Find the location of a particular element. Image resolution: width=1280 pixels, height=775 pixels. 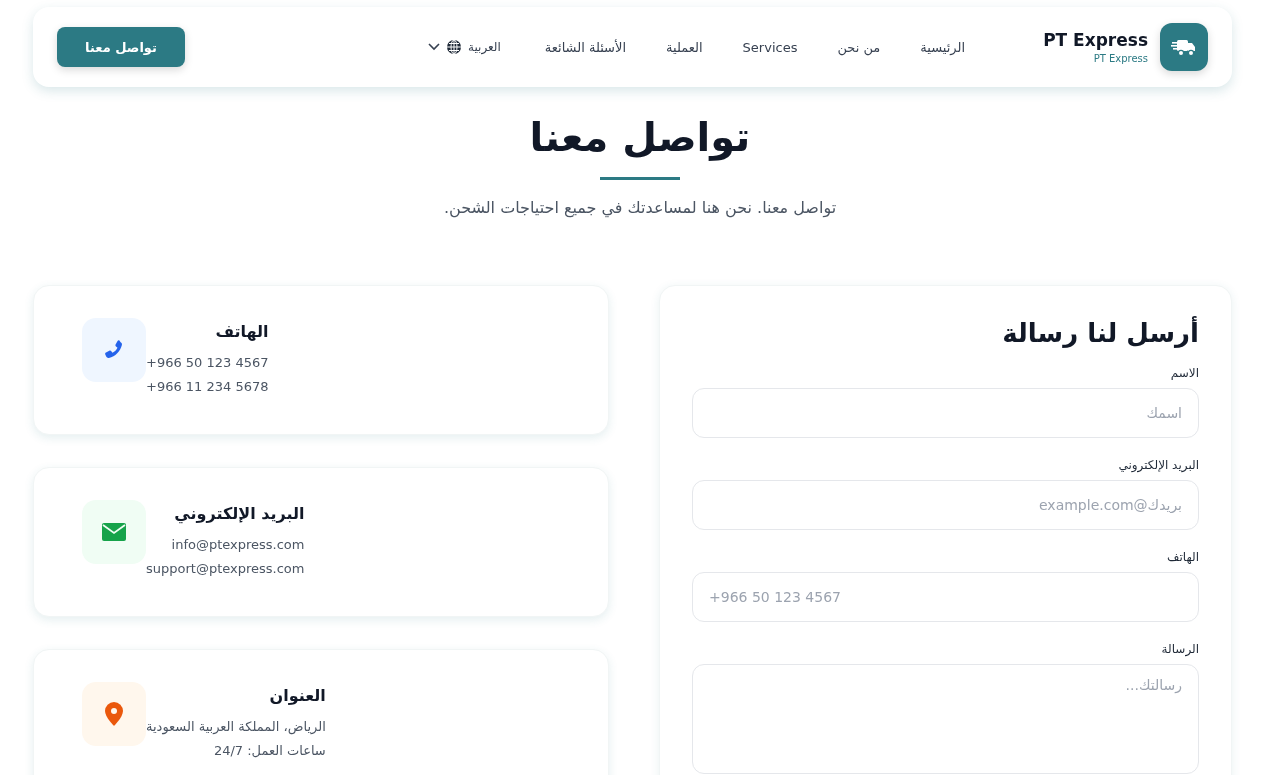

brand-tagline: PT Express is located at coordinates (1120, 58).